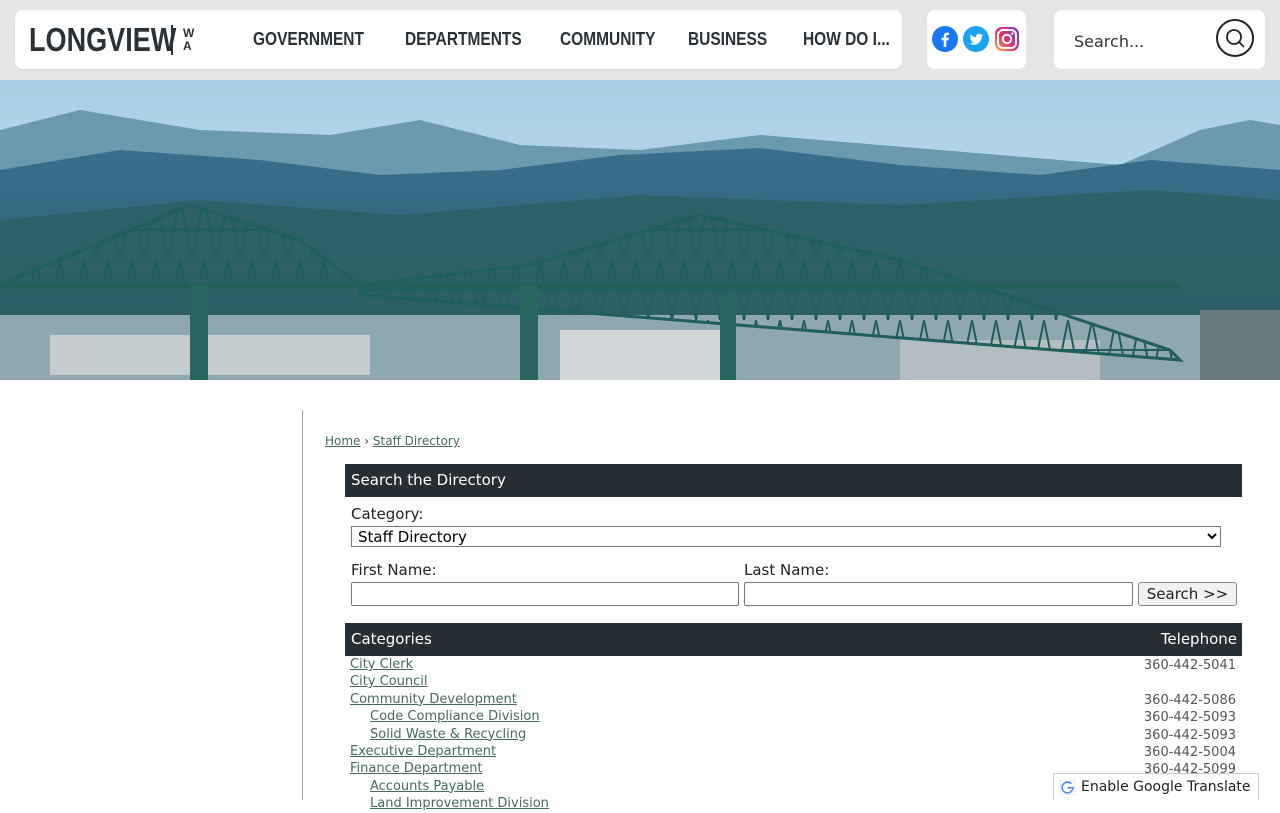 The width and height of the screenshot is (1280, 813). Describe the element at coordinates (394, 570) in the screenshot. I see `first-name-label: First Name:` at that location.